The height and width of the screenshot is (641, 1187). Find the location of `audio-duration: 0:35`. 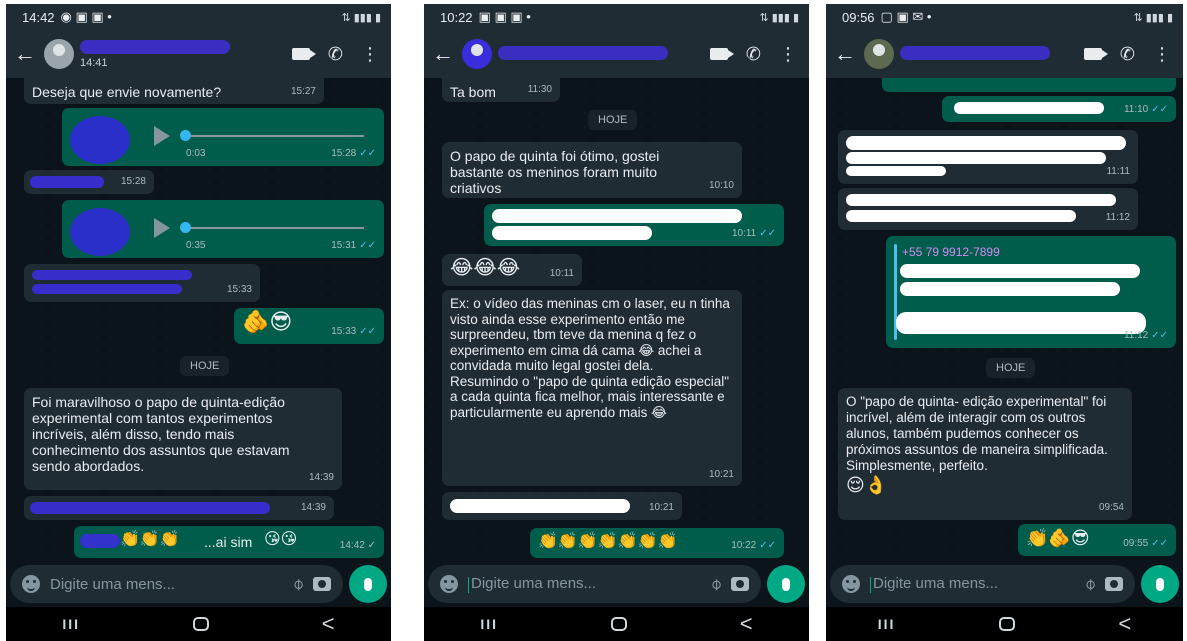

audio-duration: 0:35 is located at coordinates (196, 245).